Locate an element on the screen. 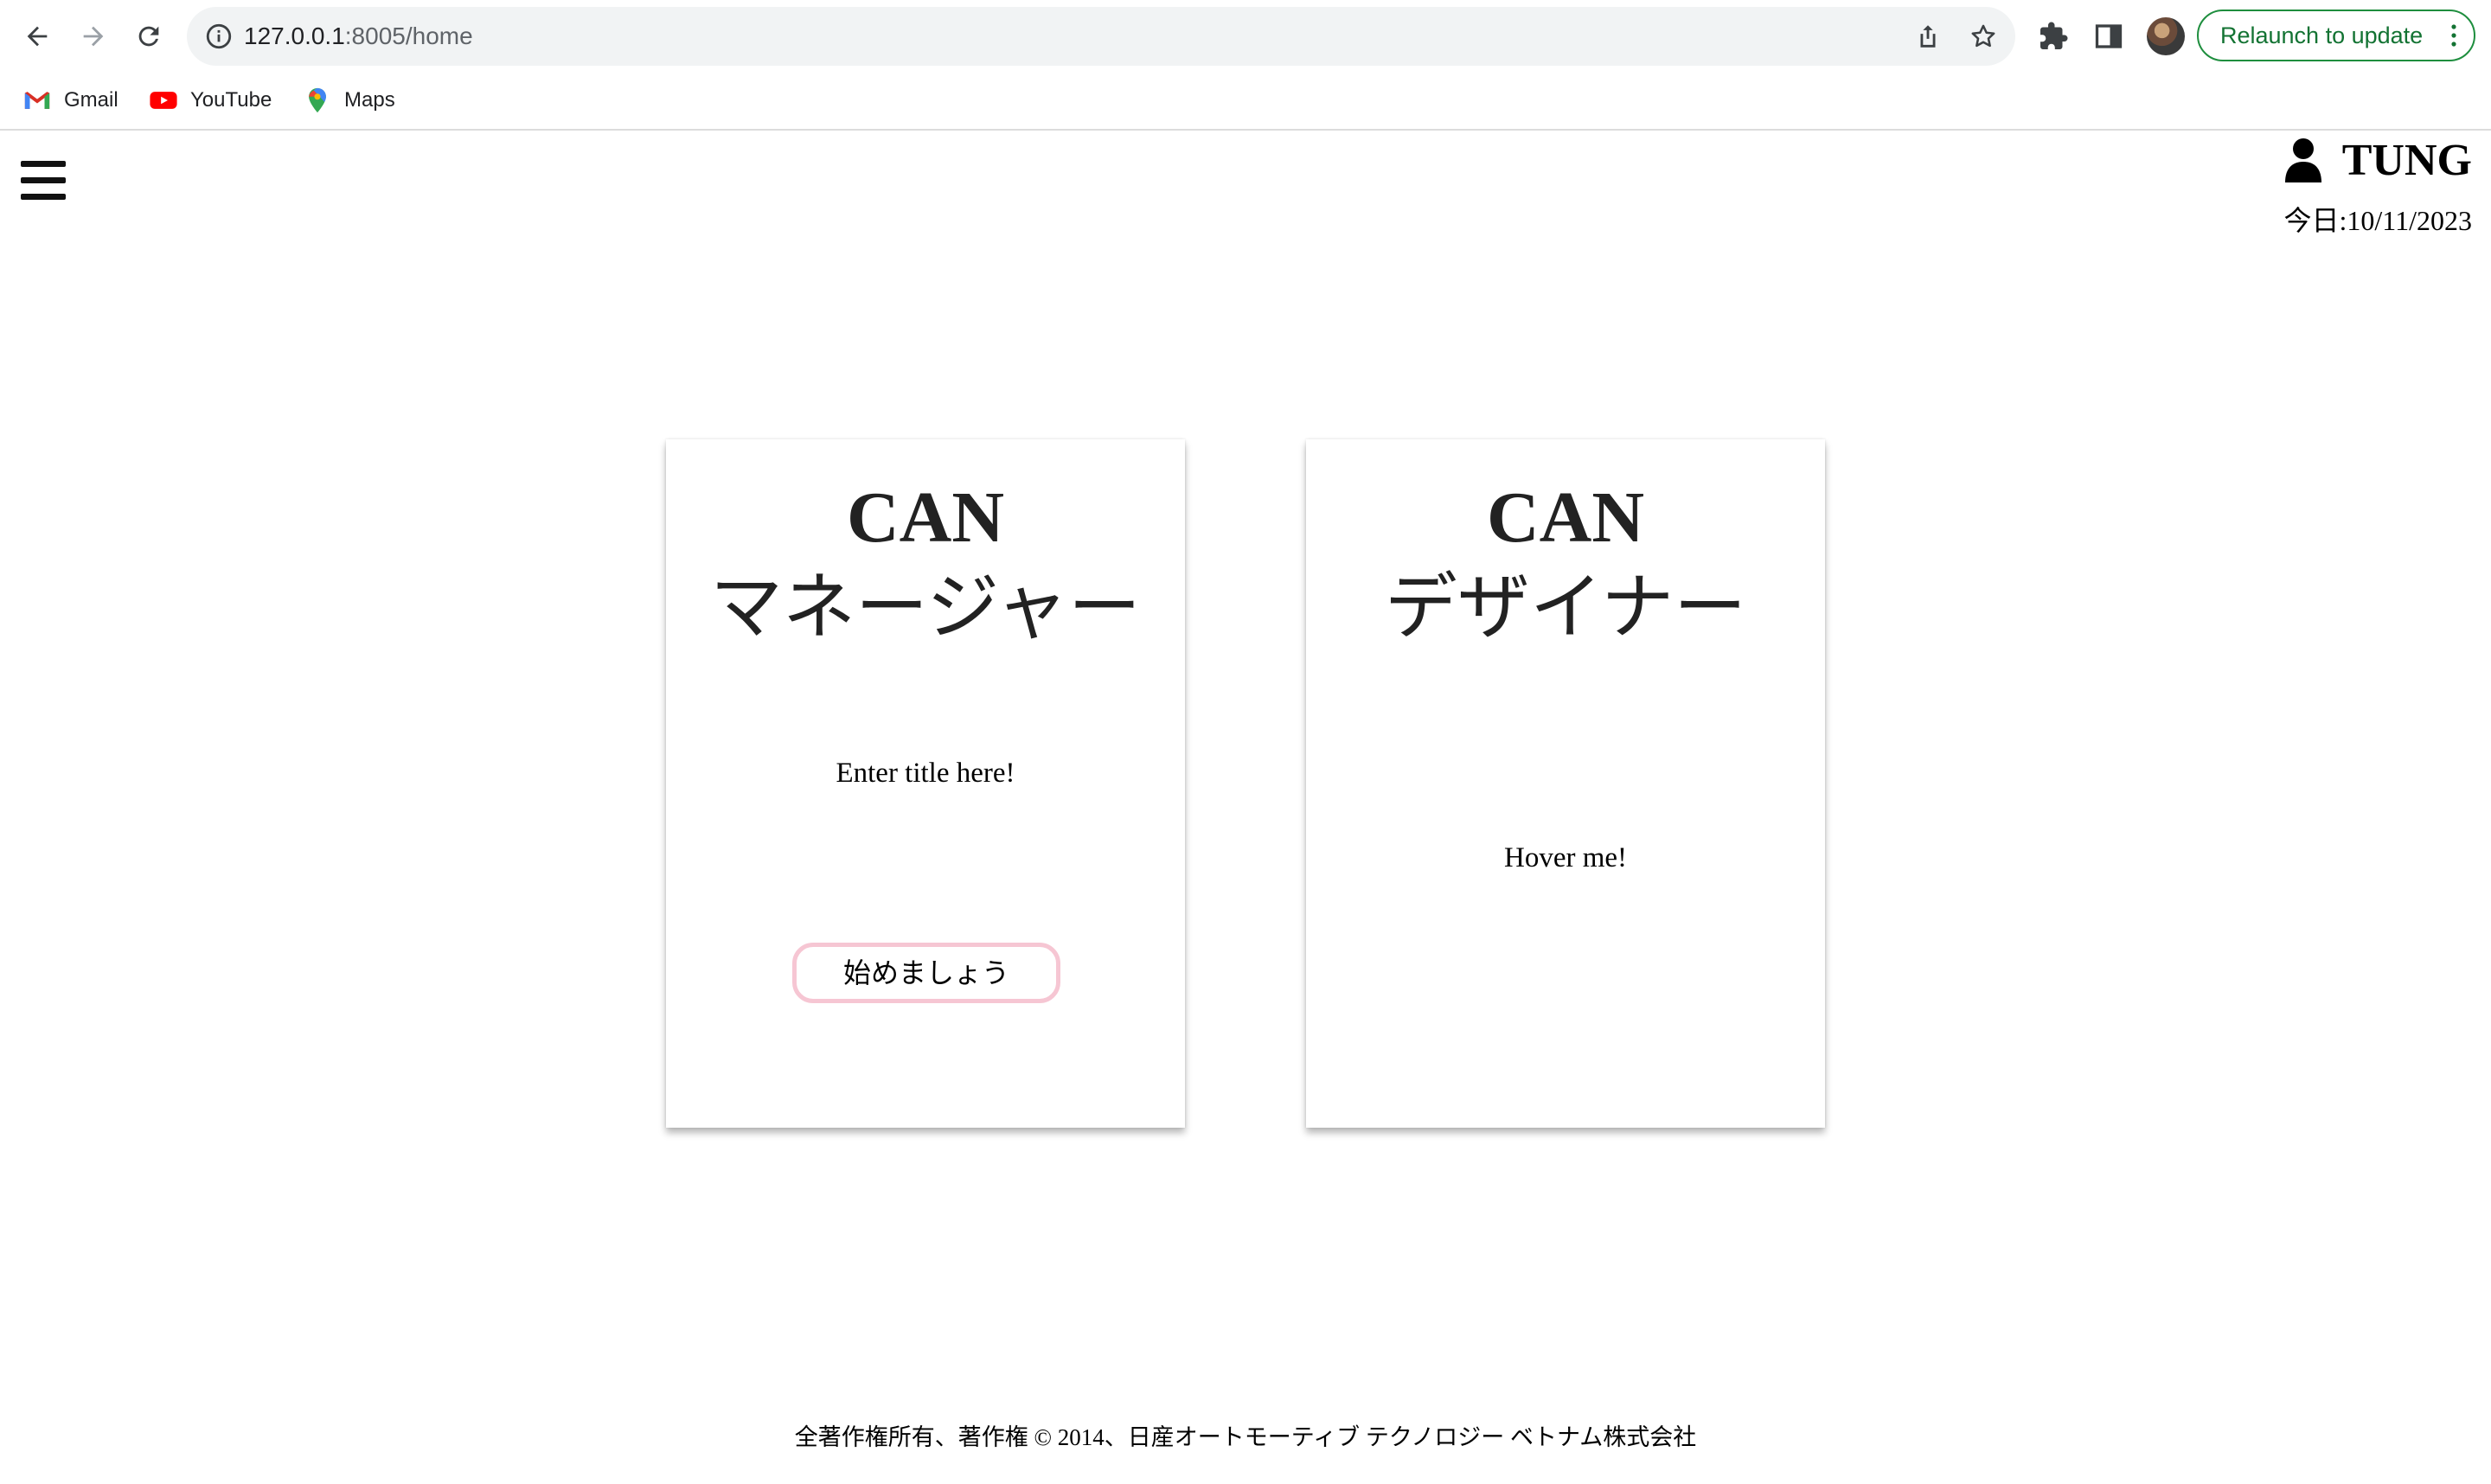 The image size is (2491, 1484). reload-icon is located at coordinates (149, 36).